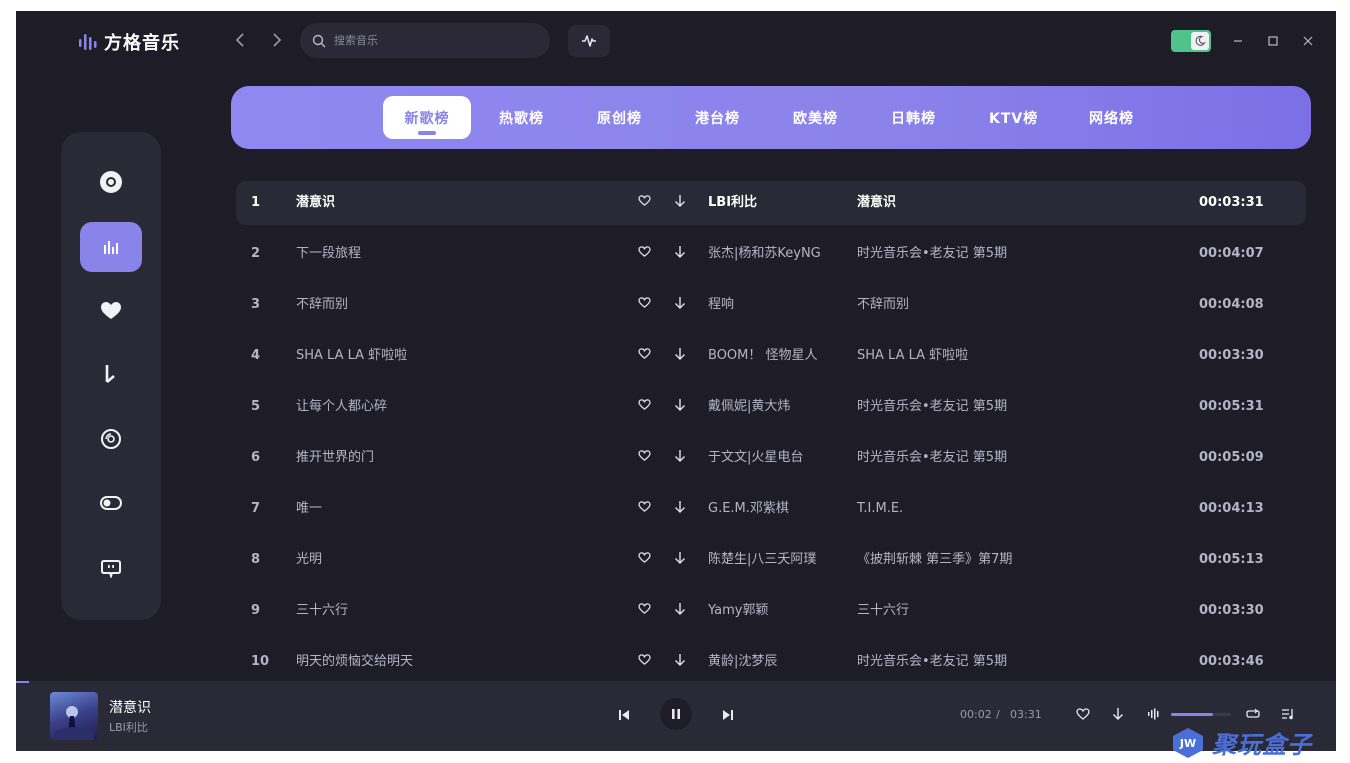  I want to click on song-artist: 黄龄|沈梦辰, so click(742, 662).